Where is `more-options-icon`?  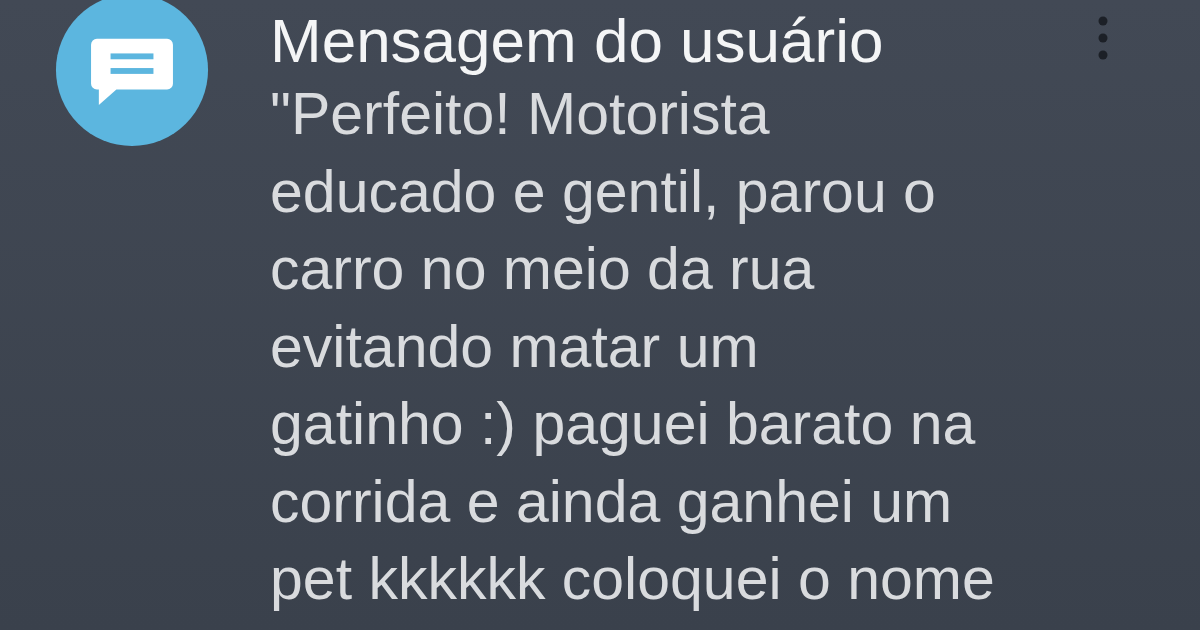
more-options-icon is located at coordinates (1103, 38).